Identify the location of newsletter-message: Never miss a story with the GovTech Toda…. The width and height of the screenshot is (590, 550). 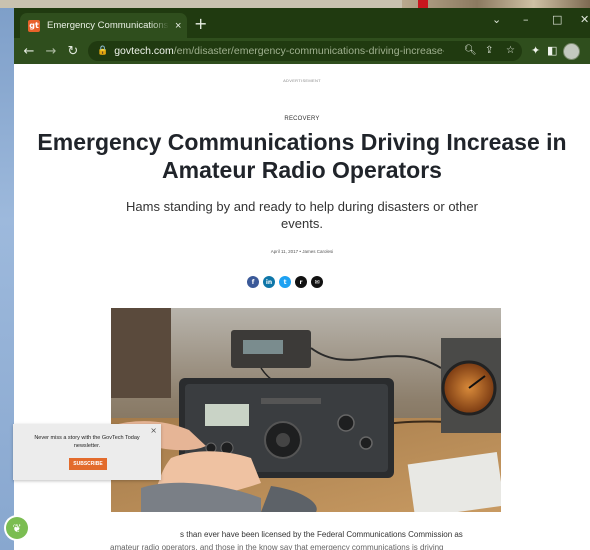
(87, 442).